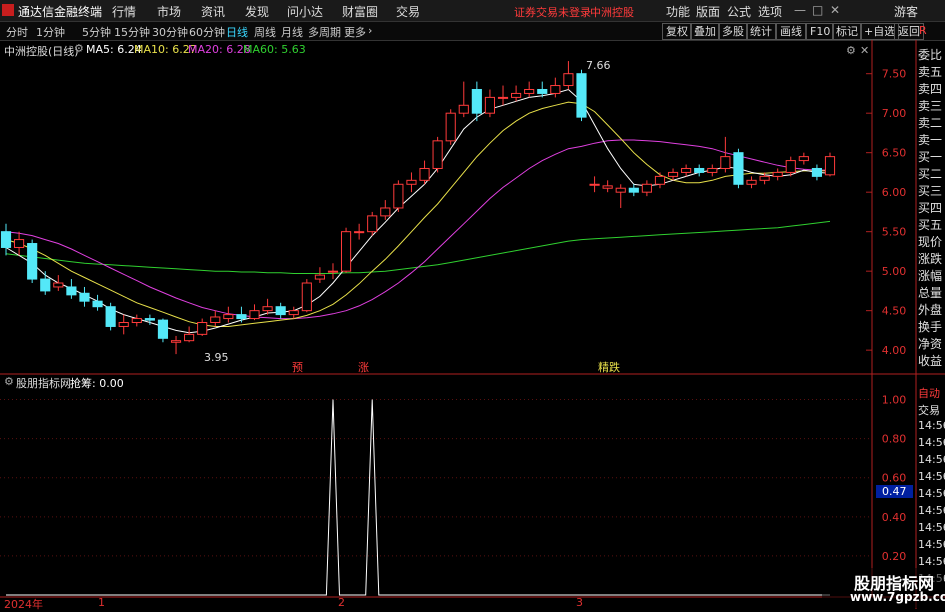 The width and height of the screenshot is (945, 612). What do you see at coordinates (8, 10) in the screenshot?
I see `app-logo-icon` at bounding box center [8, 10].